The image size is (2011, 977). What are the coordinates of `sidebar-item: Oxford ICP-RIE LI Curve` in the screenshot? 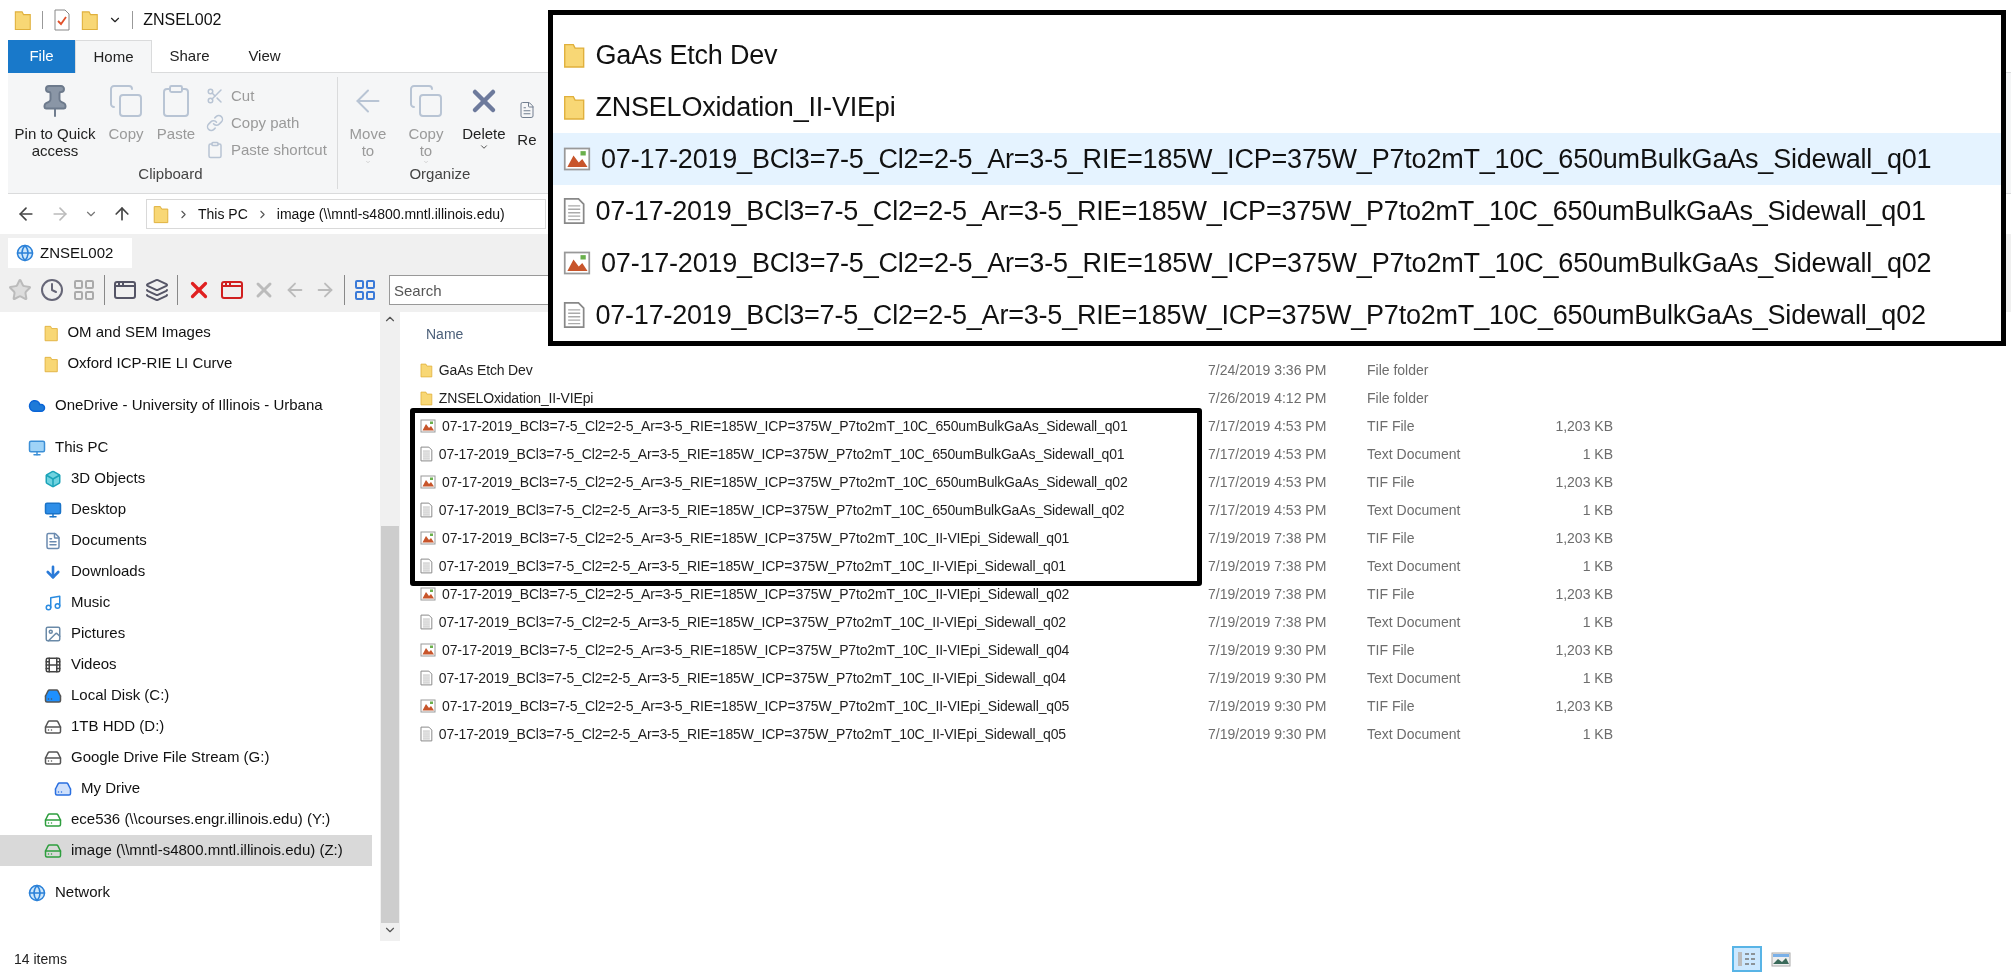 It's located at (186, 363).